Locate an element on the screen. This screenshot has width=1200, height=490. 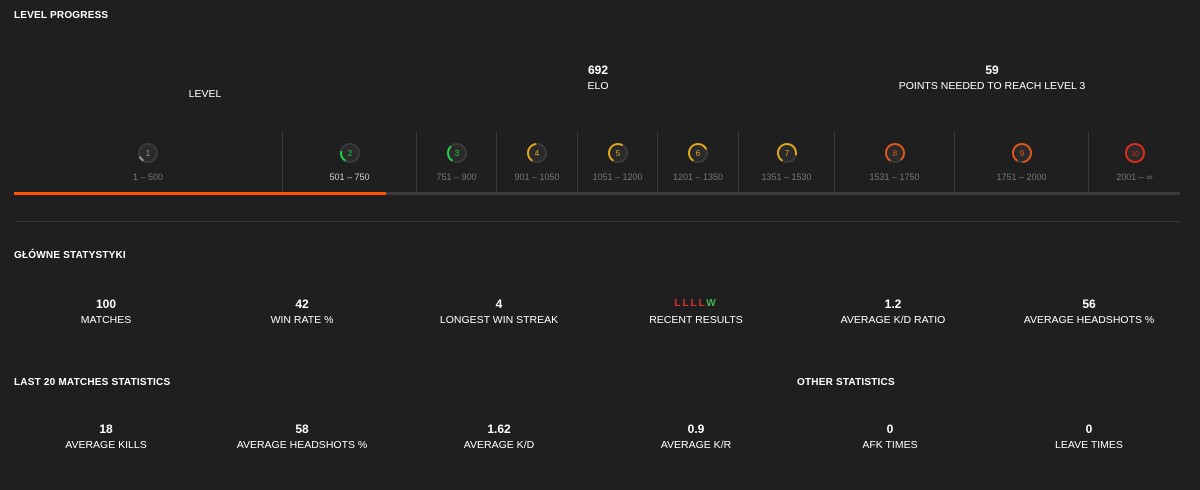
afk-times-label: AFK TIMES is located at coordinates (890, 445).